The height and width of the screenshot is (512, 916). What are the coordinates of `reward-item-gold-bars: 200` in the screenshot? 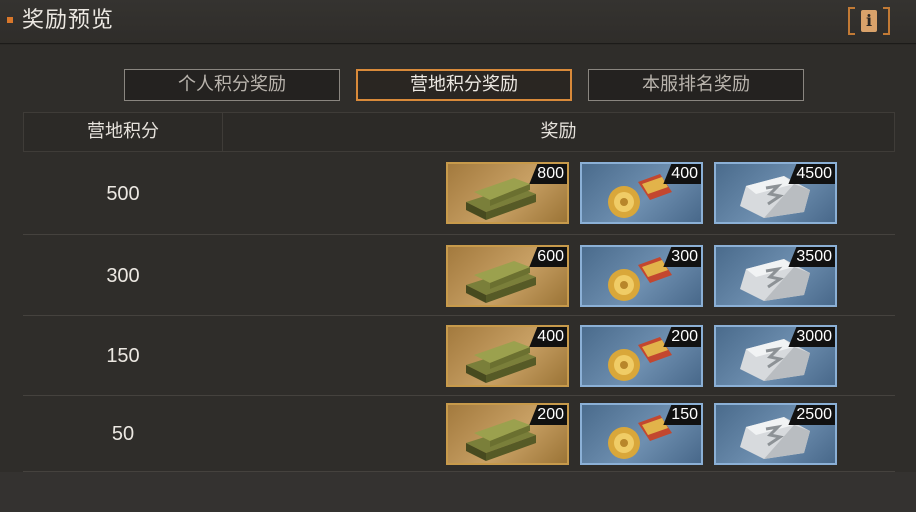 It's located at (507, 434).